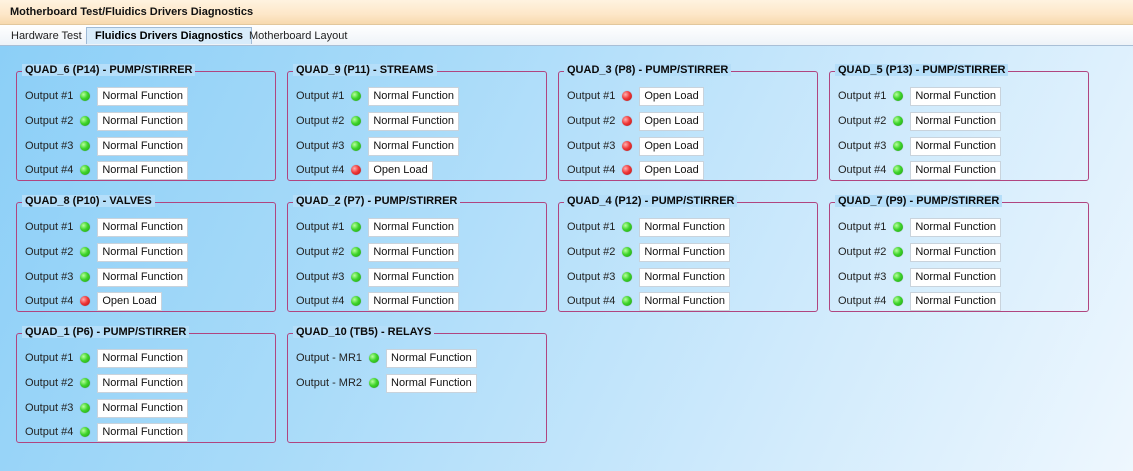 The width and height of the screenshot is (1133, 471). I want to click on output-row: Output #4 Normal Function, so click(107, 432).